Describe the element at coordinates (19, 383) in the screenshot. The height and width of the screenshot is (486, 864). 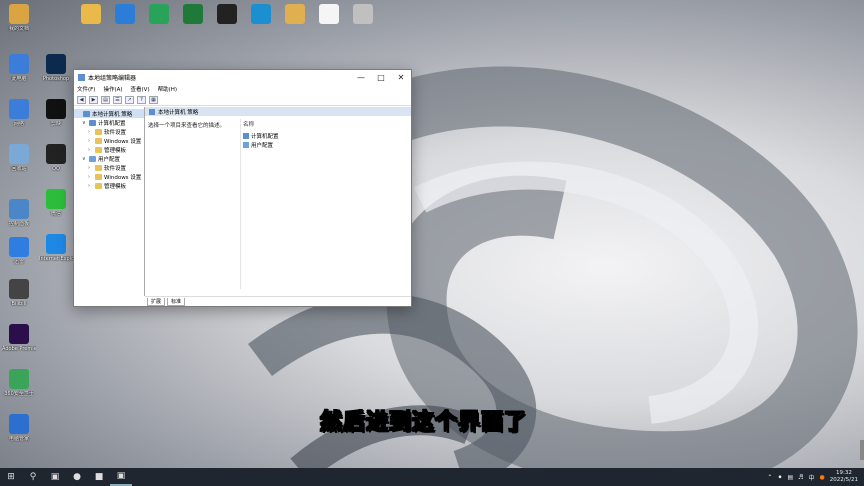
I see `desktop-icon: 360安全卫士` at that location.